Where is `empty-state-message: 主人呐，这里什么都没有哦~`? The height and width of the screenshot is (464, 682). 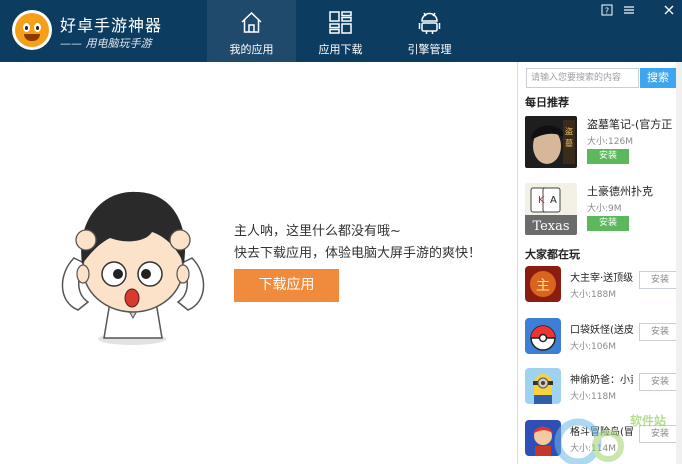 empty-state-message: 主人呐，这里什么都没有哦~ is located at coordinates (317, 231).